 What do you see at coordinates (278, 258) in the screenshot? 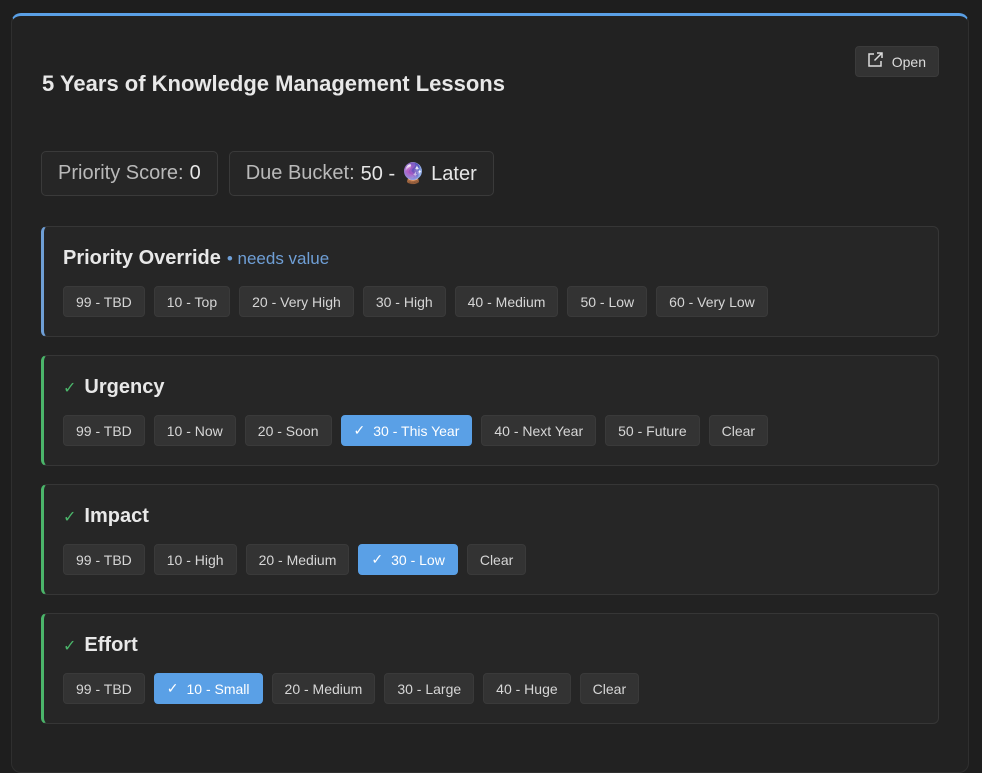
I see `needs-value-hint: • needs value` at bounding box center [278, 258].